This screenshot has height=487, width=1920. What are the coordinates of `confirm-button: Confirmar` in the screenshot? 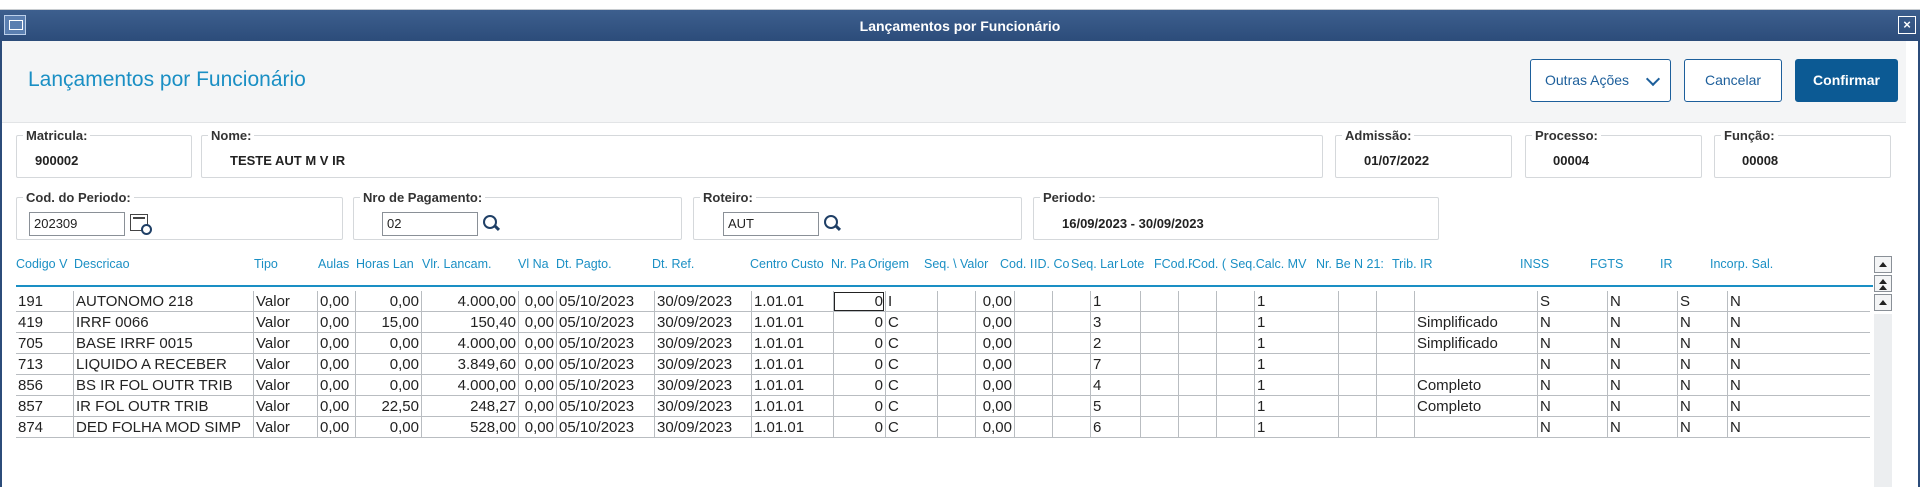 It's located at (1846, 80).